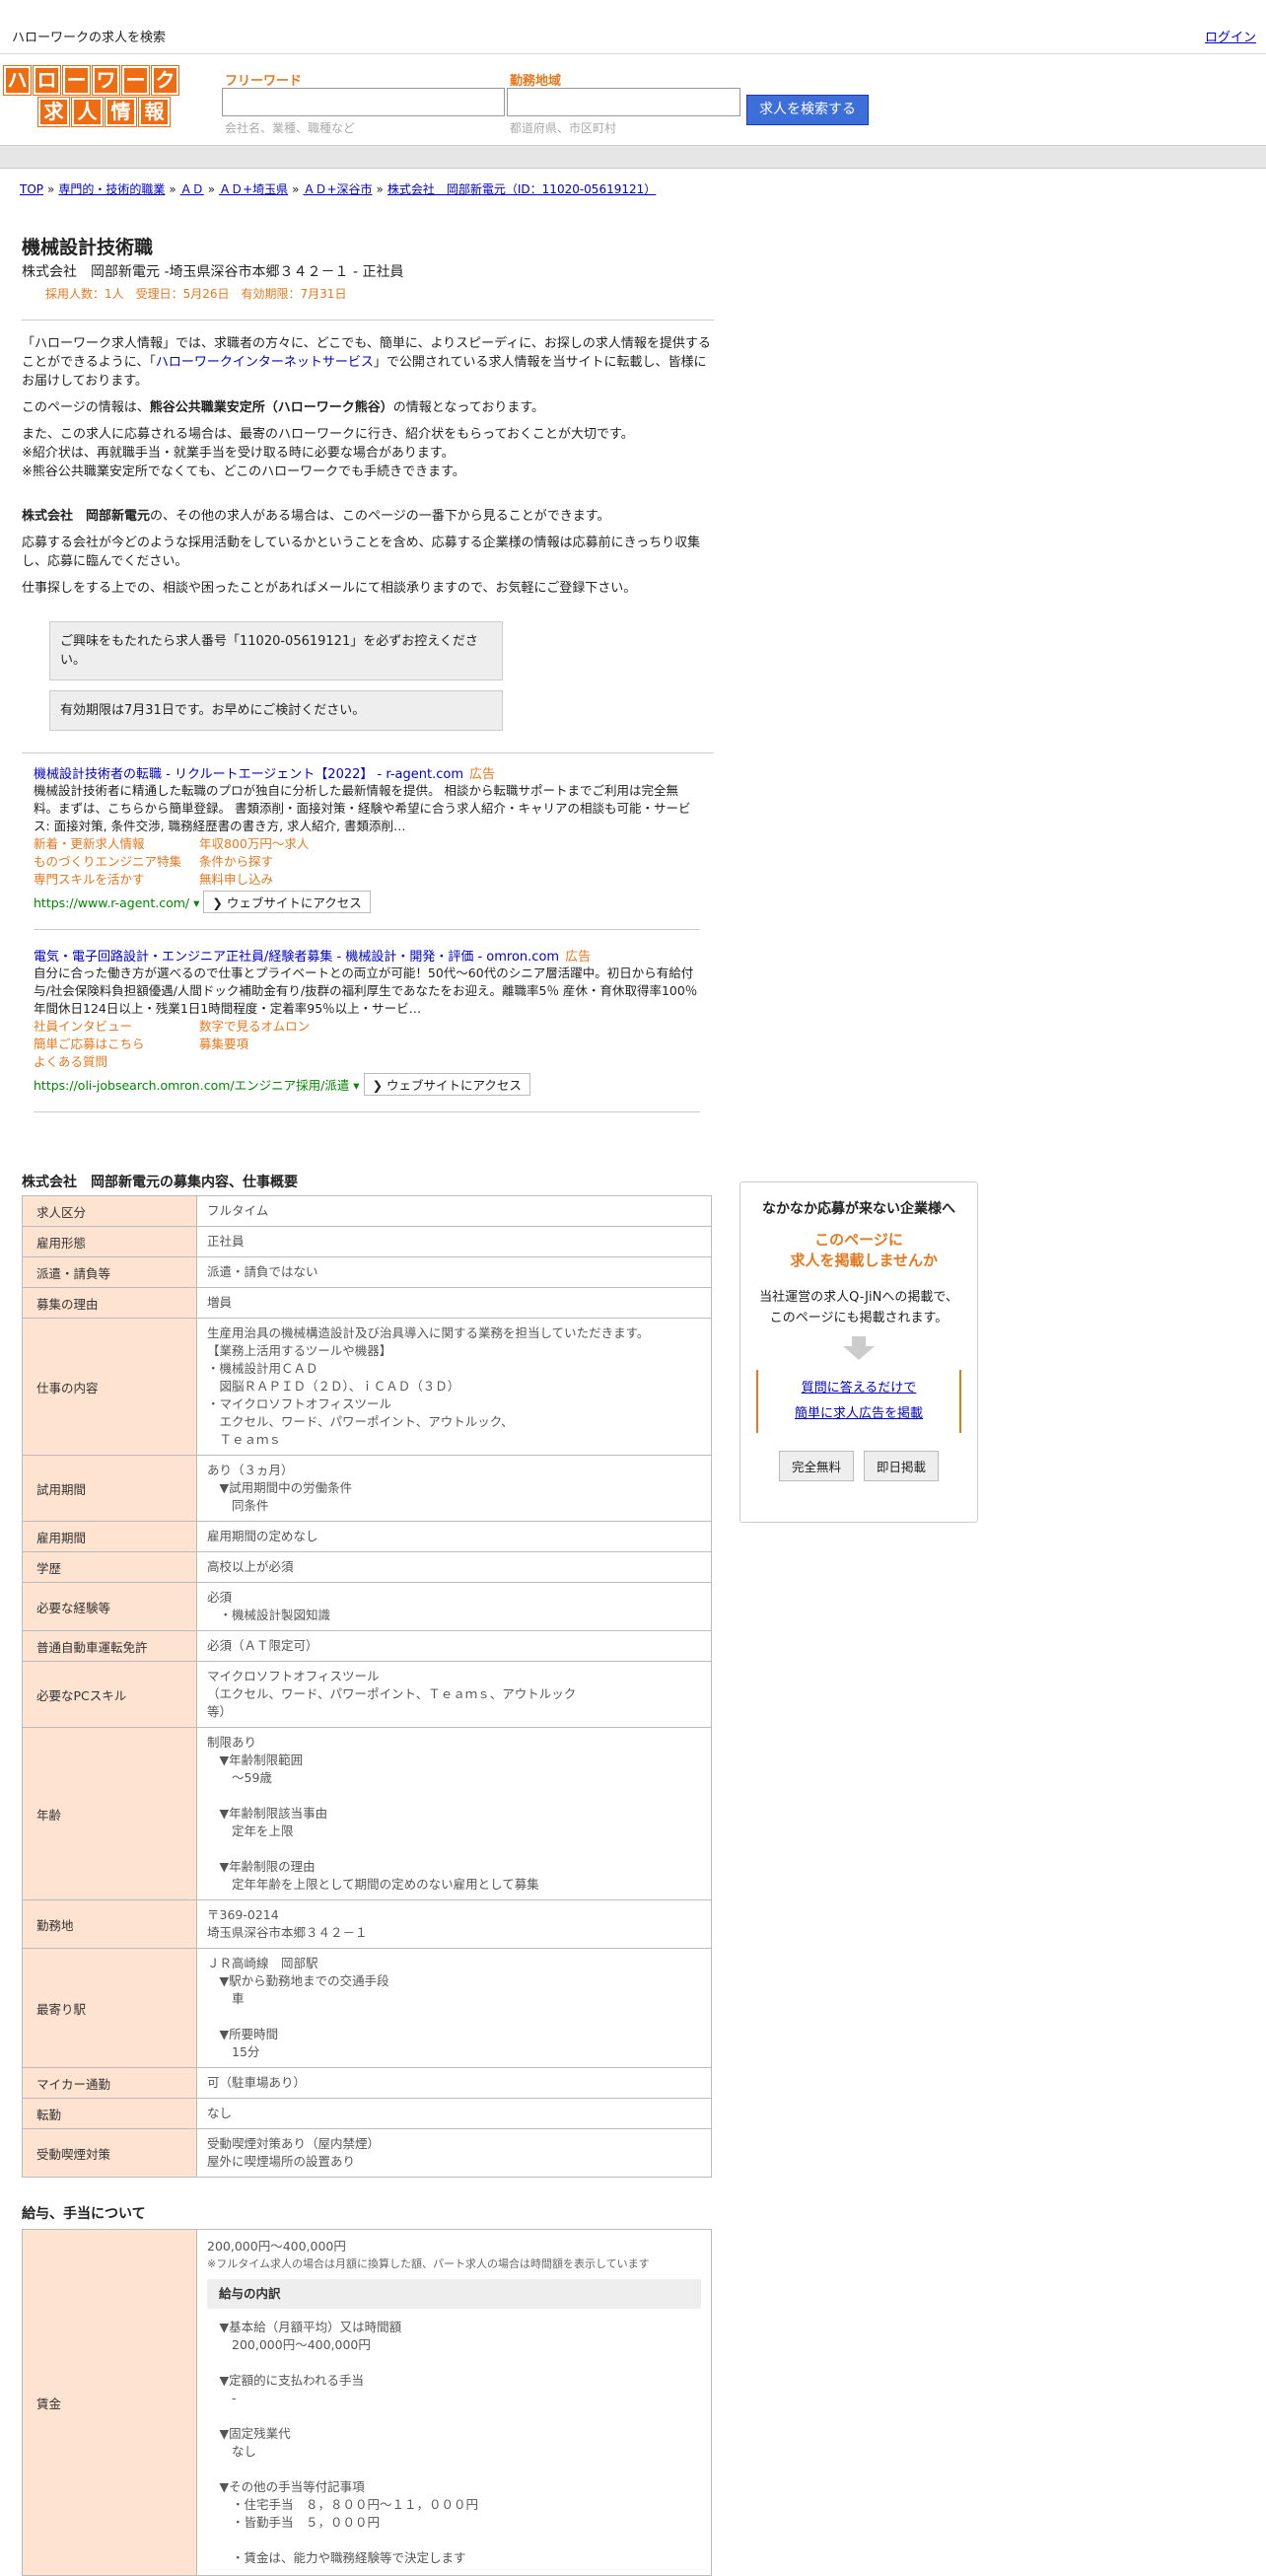  What do you see at coordinates (91, 96) in the screenshot?
I see `hellowork-logo: ハローワーク 求人情報` at bounding box center [91, 96].